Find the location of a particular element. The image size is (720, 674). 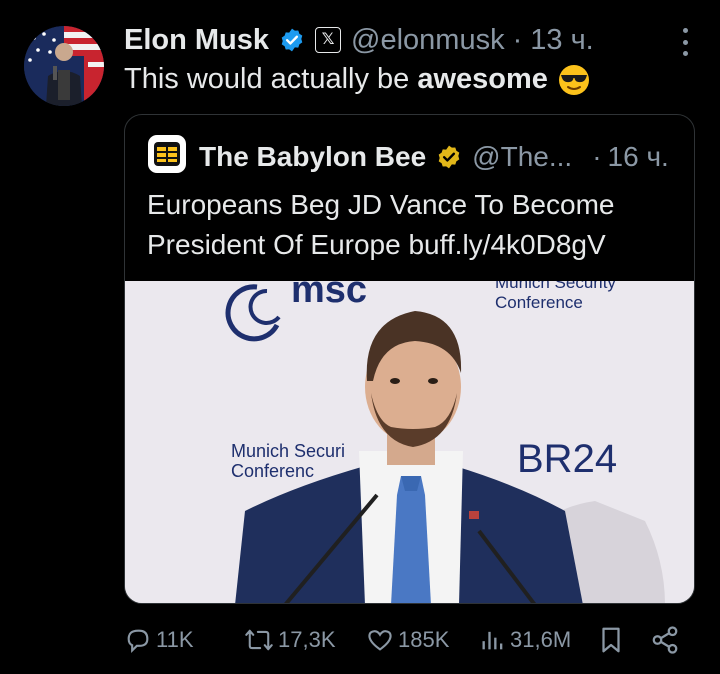

repost-icon is located at coordinates (259, 640).